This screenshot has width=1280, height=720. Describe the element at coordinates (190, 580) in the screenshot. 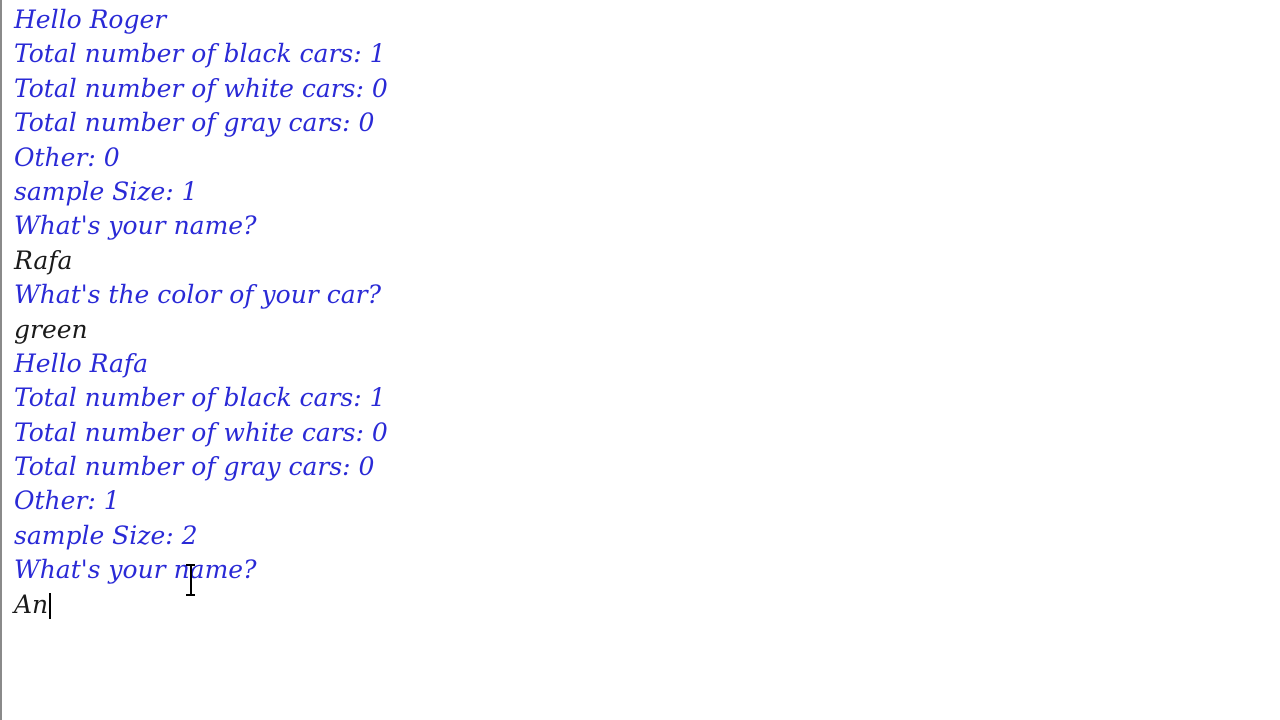

I see `i-beam-cursor-icon` at that location.